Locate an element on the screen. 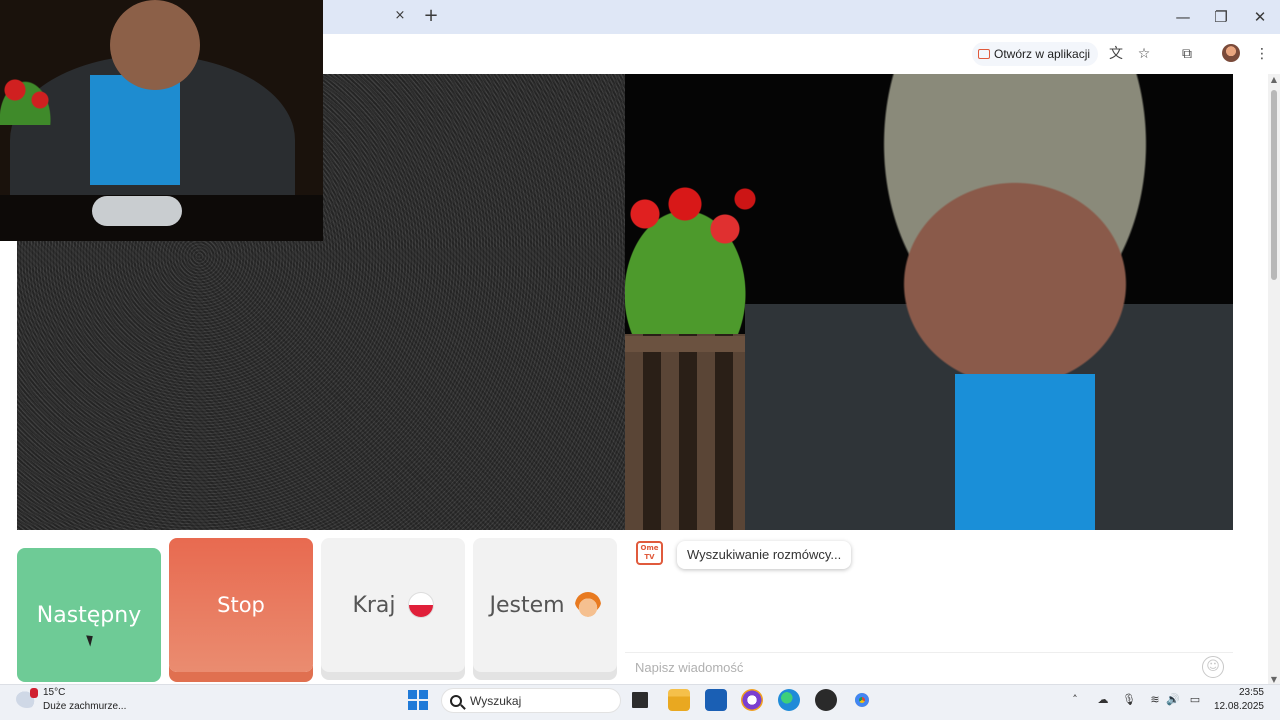  browser-menu-icon: ⋮ is located at coordinates (1262, 54).